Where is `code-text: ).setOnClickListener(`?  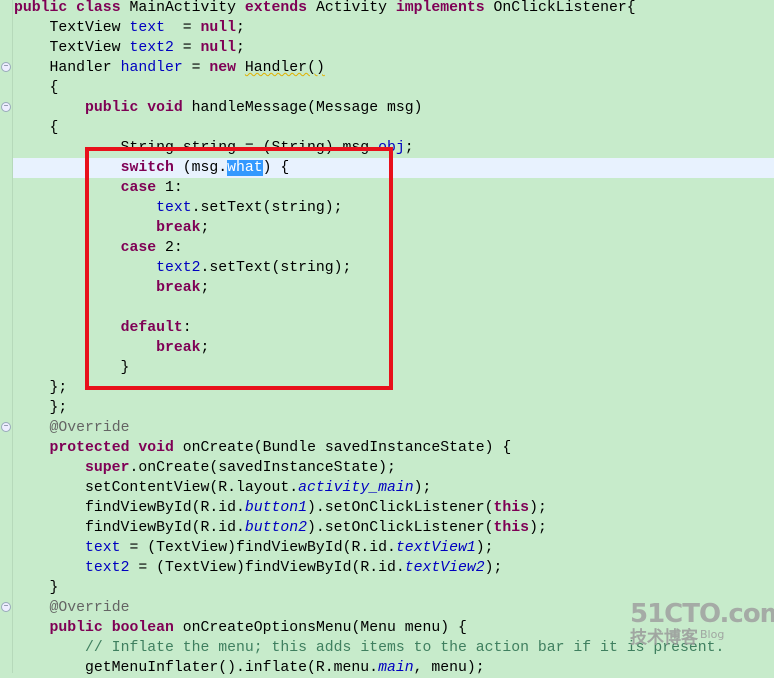 code-text: ).setOnClickListener( is located at coordinates (400, 508).